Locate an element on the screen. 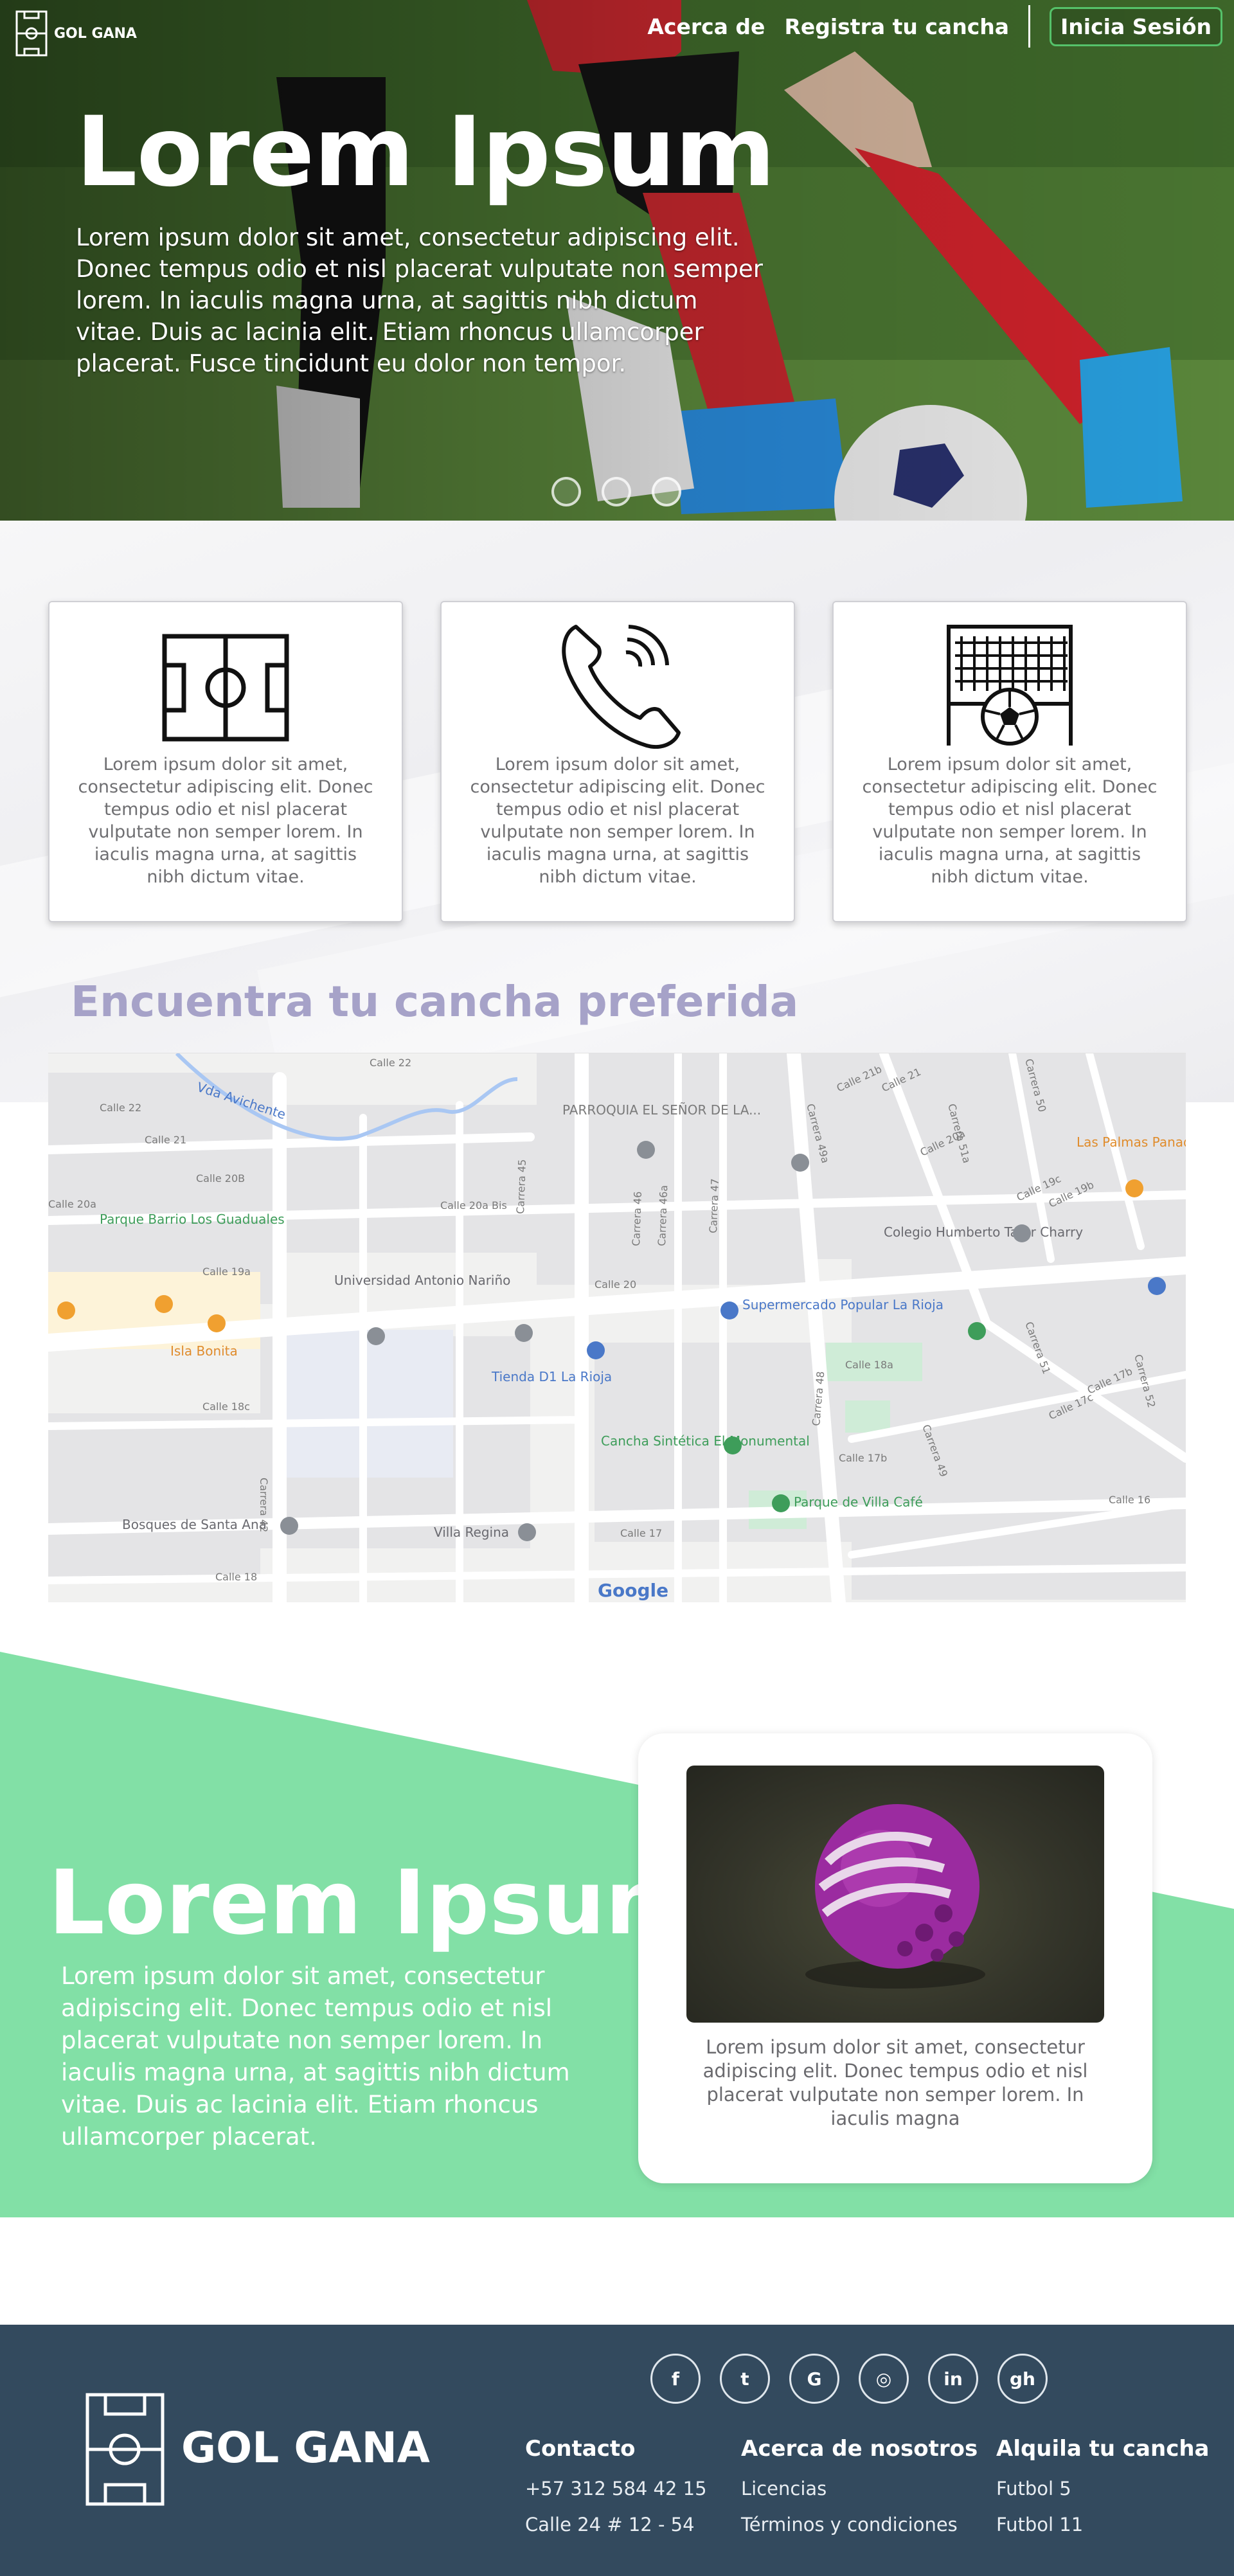 The width and height of the screenshot is (1234, 2576). nav-divider is located at coordinates (1029, 26).